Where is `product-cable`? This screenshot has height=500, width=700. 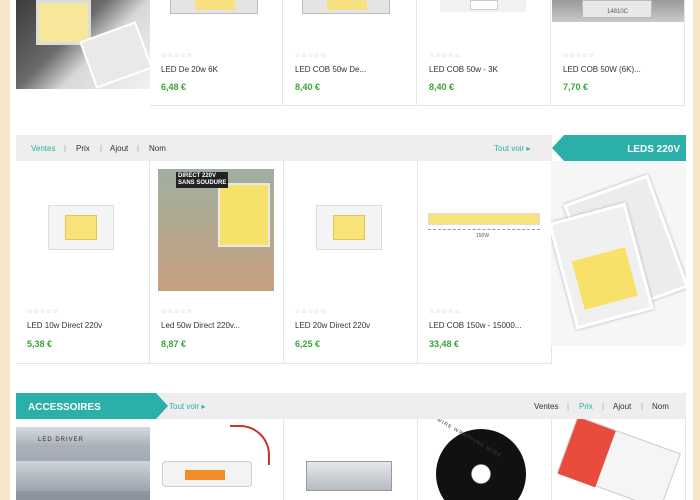
product-cable is located at coordinates (250, 445).